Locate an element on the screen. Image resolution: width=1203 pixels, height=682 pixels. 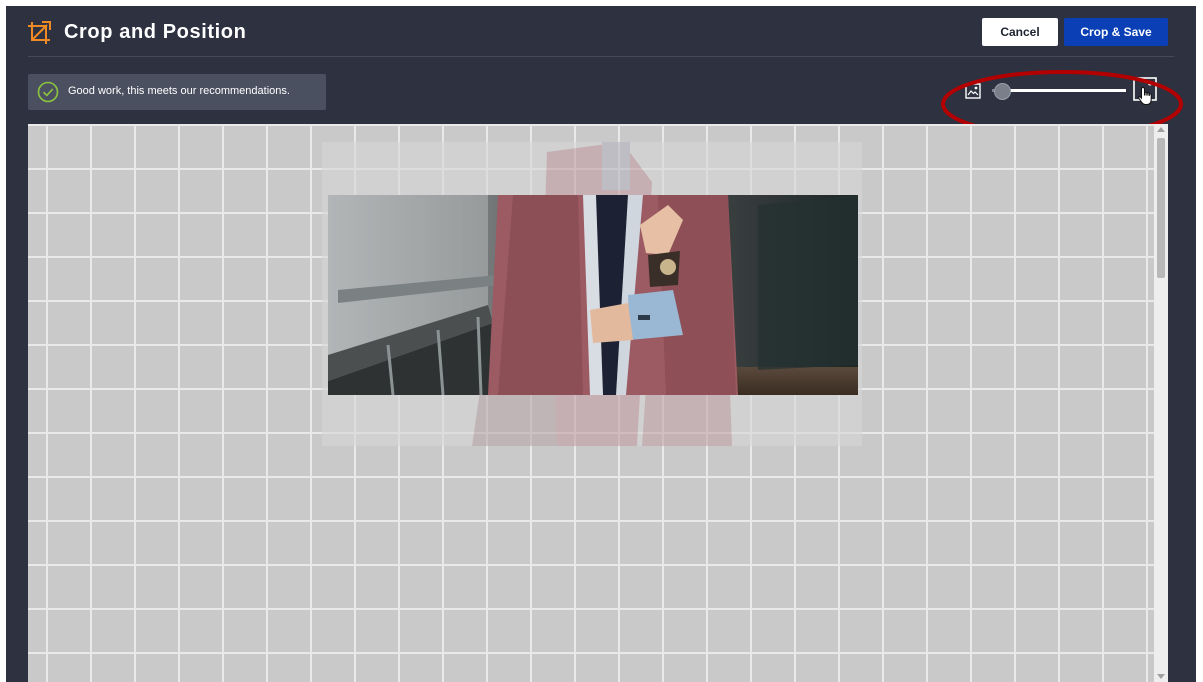
header-divider is located at coordinates (601, 56).